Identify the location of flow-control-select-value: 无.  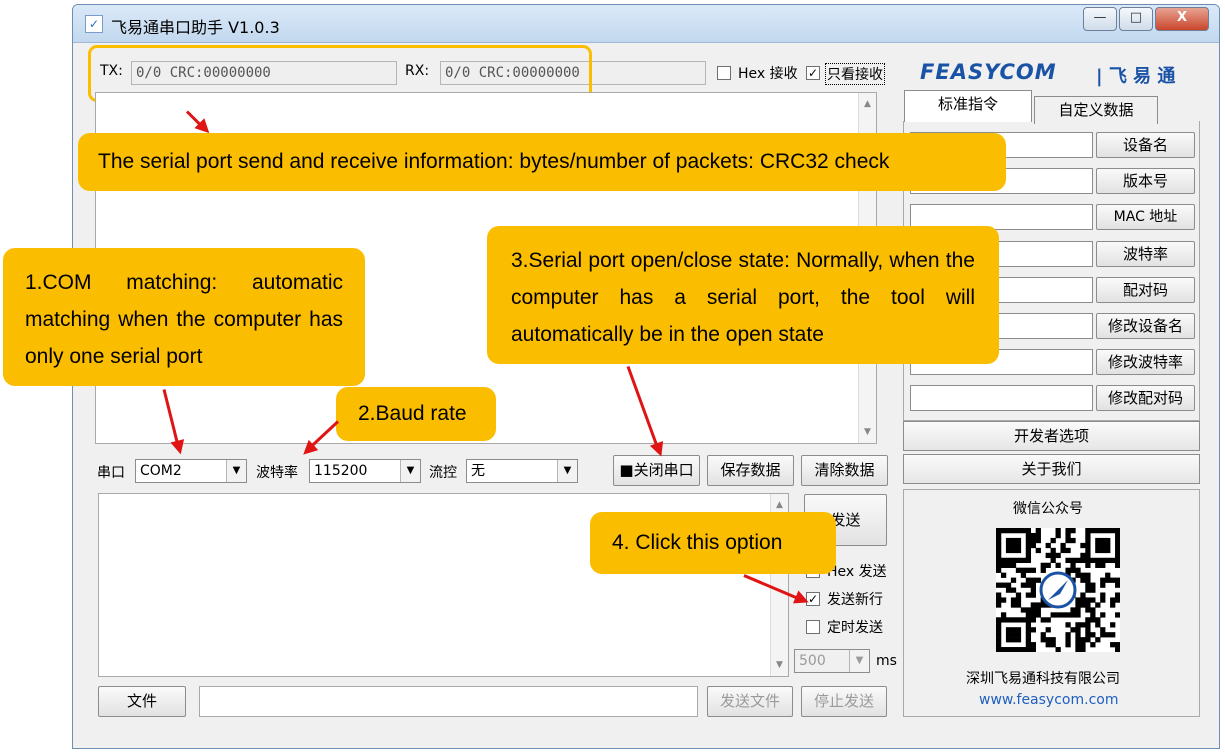
(478, 471).